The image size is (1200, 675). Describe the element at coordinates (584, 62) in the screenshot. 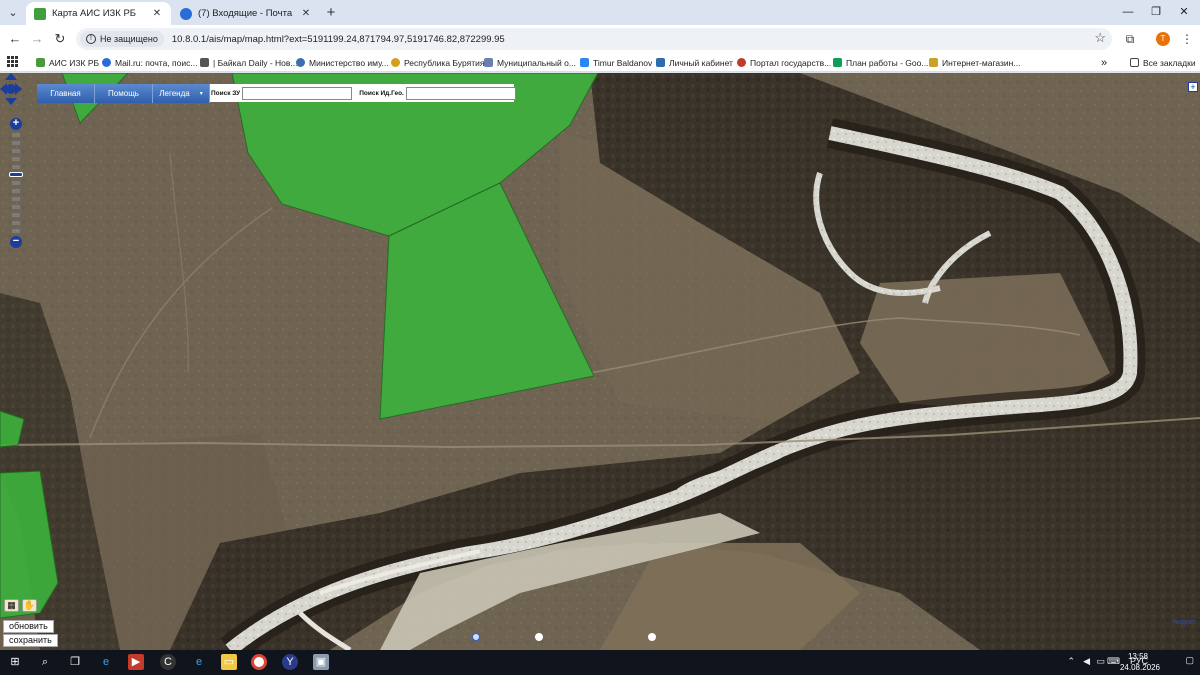

I see `vk-icon` at that location.